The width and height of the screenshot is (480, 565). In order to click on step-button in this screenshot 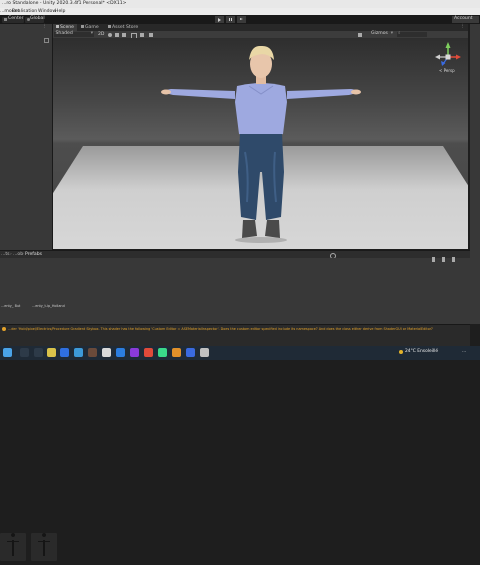, I will do `click(241, 19)`.